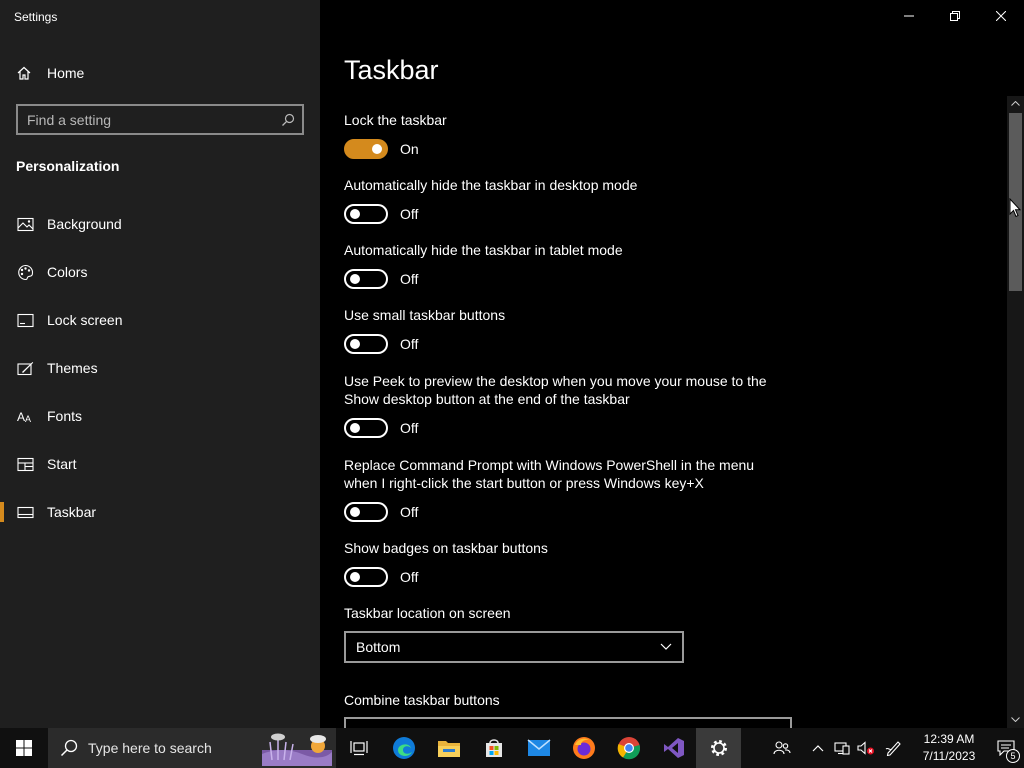  What do you see at coordinates (160, 416) in the screenshot?
I see `sidebar-item-fonts: AA Fonts` at bounding box center [160, 416].